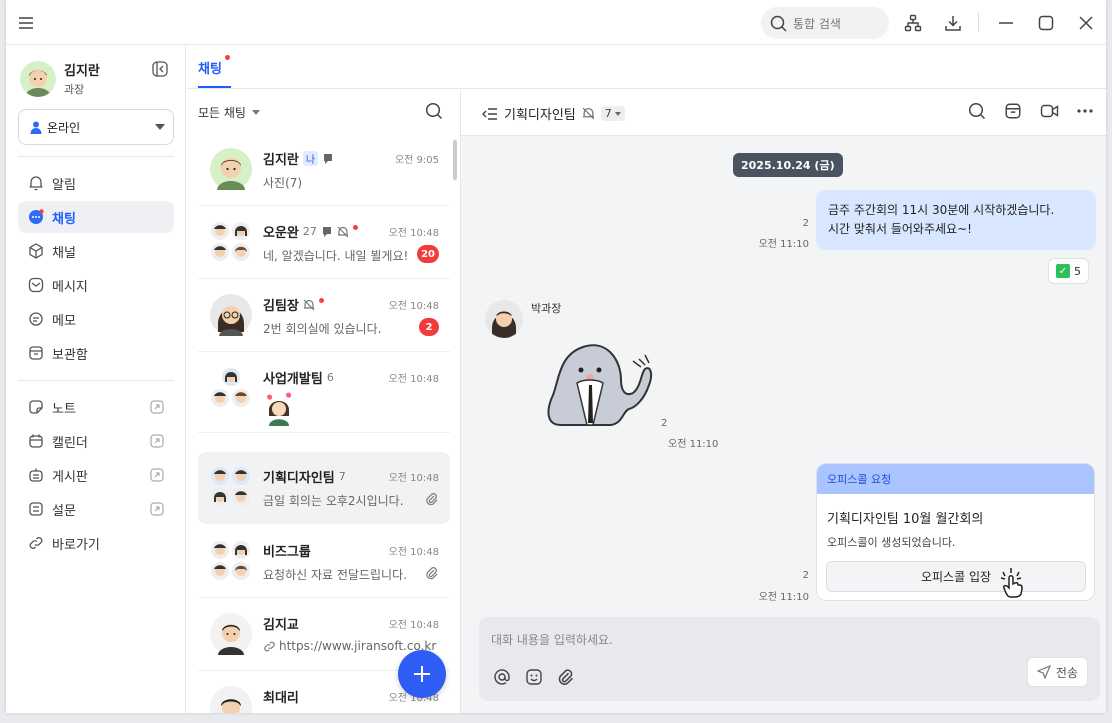 Image resolution: width=1112 pixels, height=723 pixels. What do you see at coordinates (328, 159) in the screenshot?
I see `pin-icon` at bounding box center [328, 159].